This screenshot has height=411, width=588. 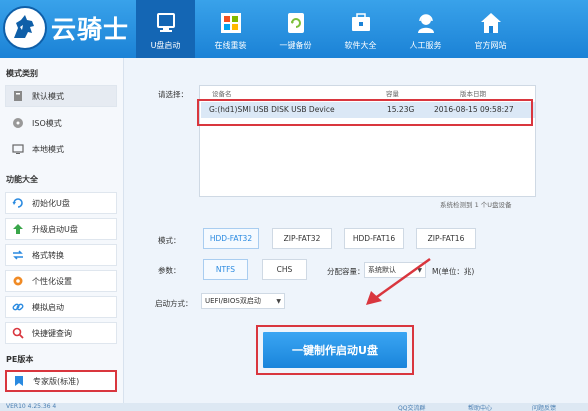 What do you see at coordinates (22, 73) in the screenshot?
I see `mode-section-title: 模式类别` at bounding box center [22, 73].